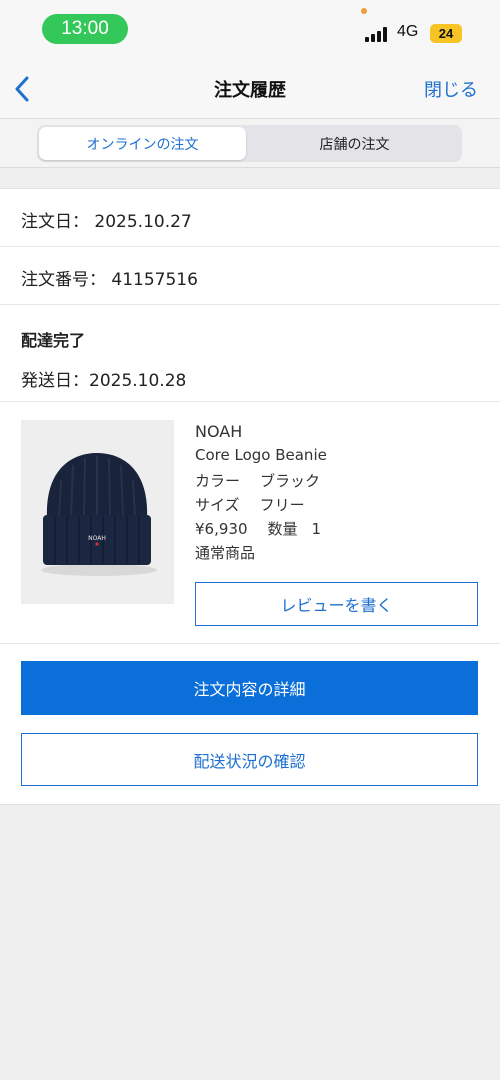  Describe the element at coordinates (290, 481) in the screenshot. I see `color-value: ブラック` at that location.